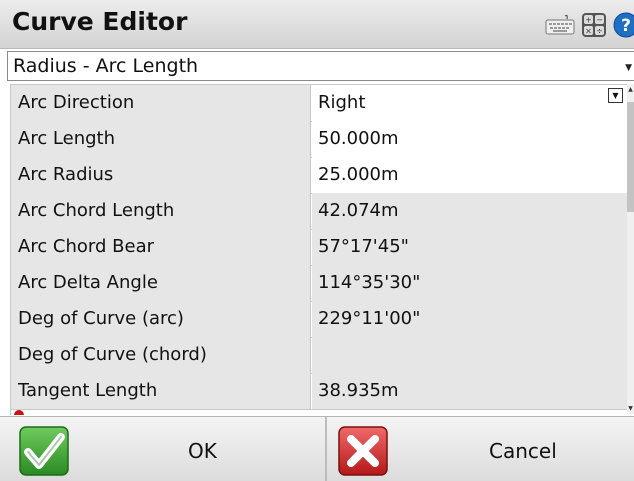  What do you see at coordinates (469, 211) in the screenshot?
I see `arc-chord-length-value: 42.074m` at bounding box center [469, 211].